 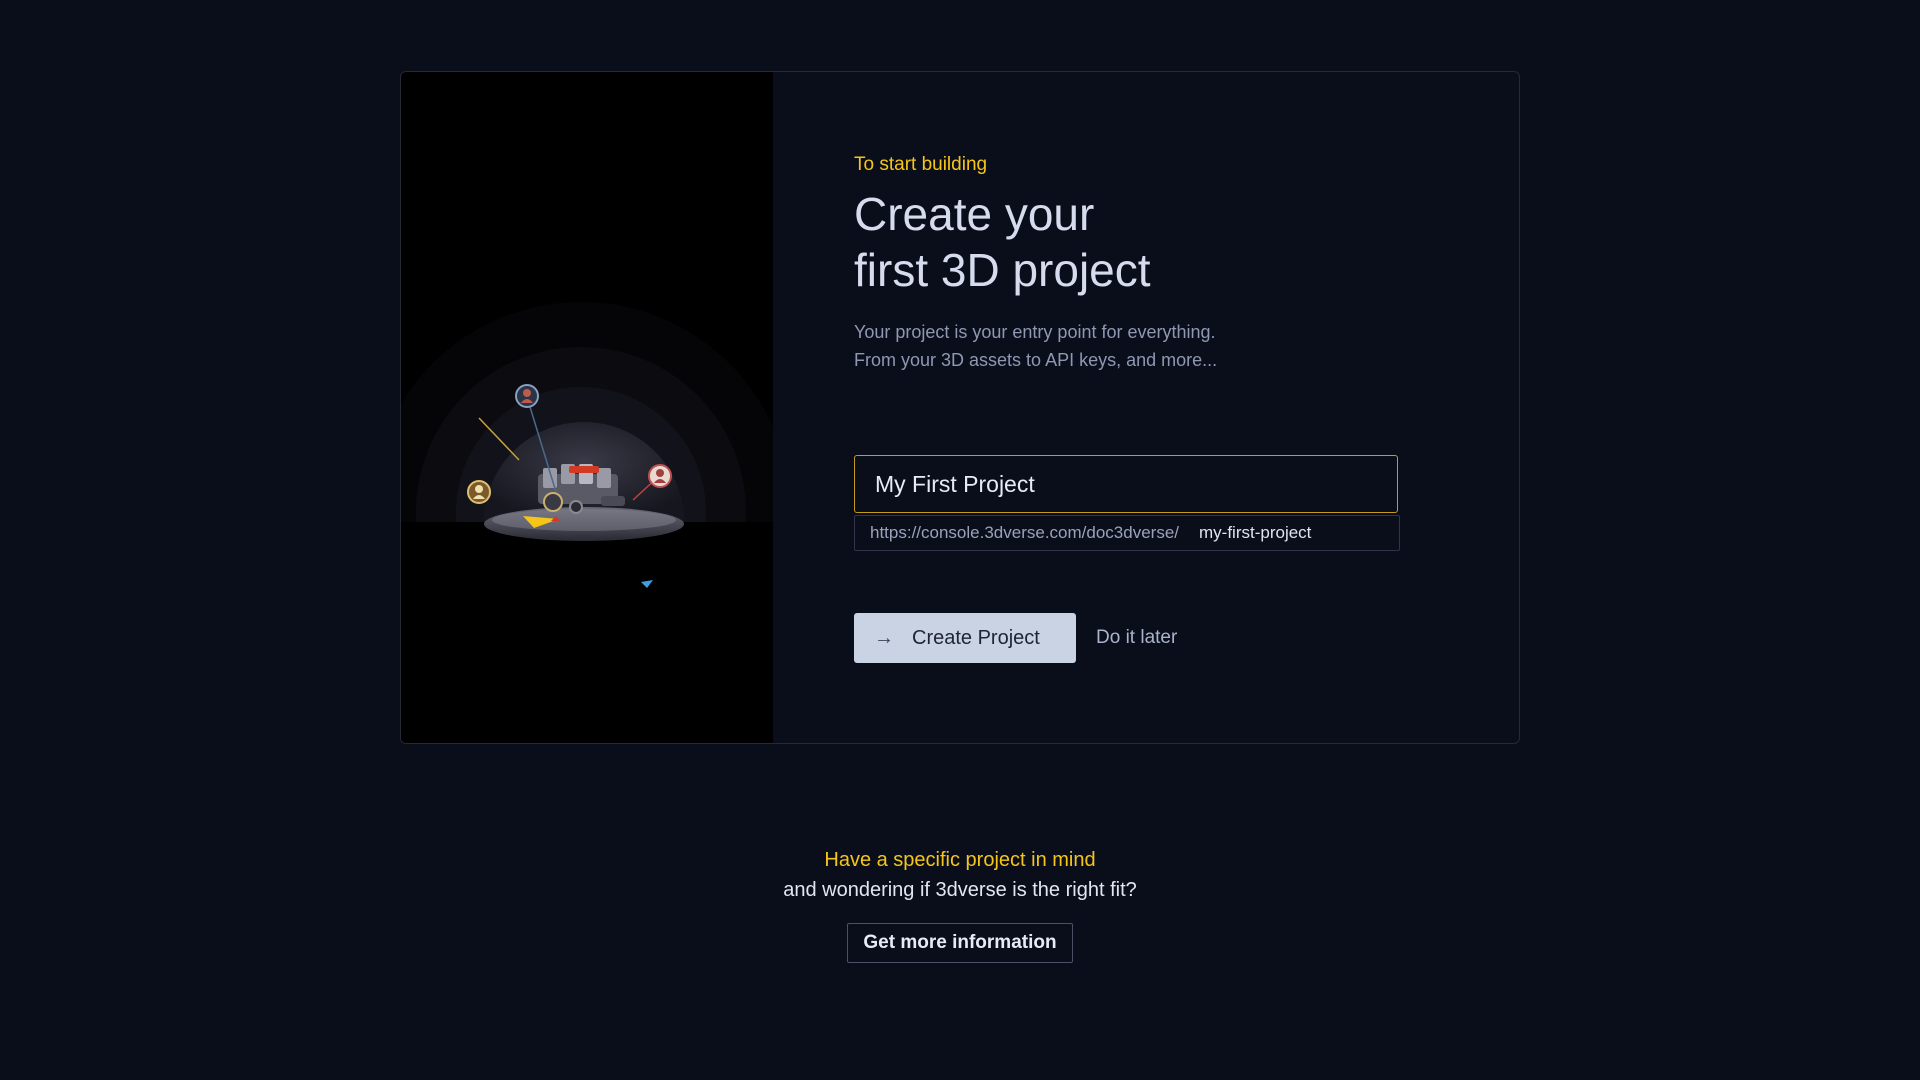 I want to click on illustration-panel, so click(x=587, y=407).